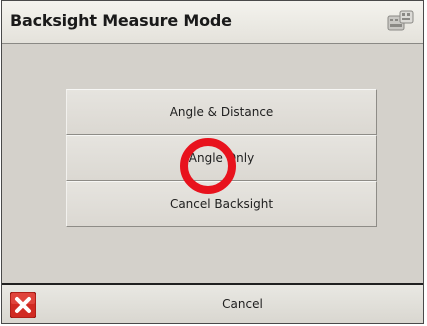 The image size is (427, 326). I want to click on angle-and-distance-button: Angle & Distance, so click(221, 112).